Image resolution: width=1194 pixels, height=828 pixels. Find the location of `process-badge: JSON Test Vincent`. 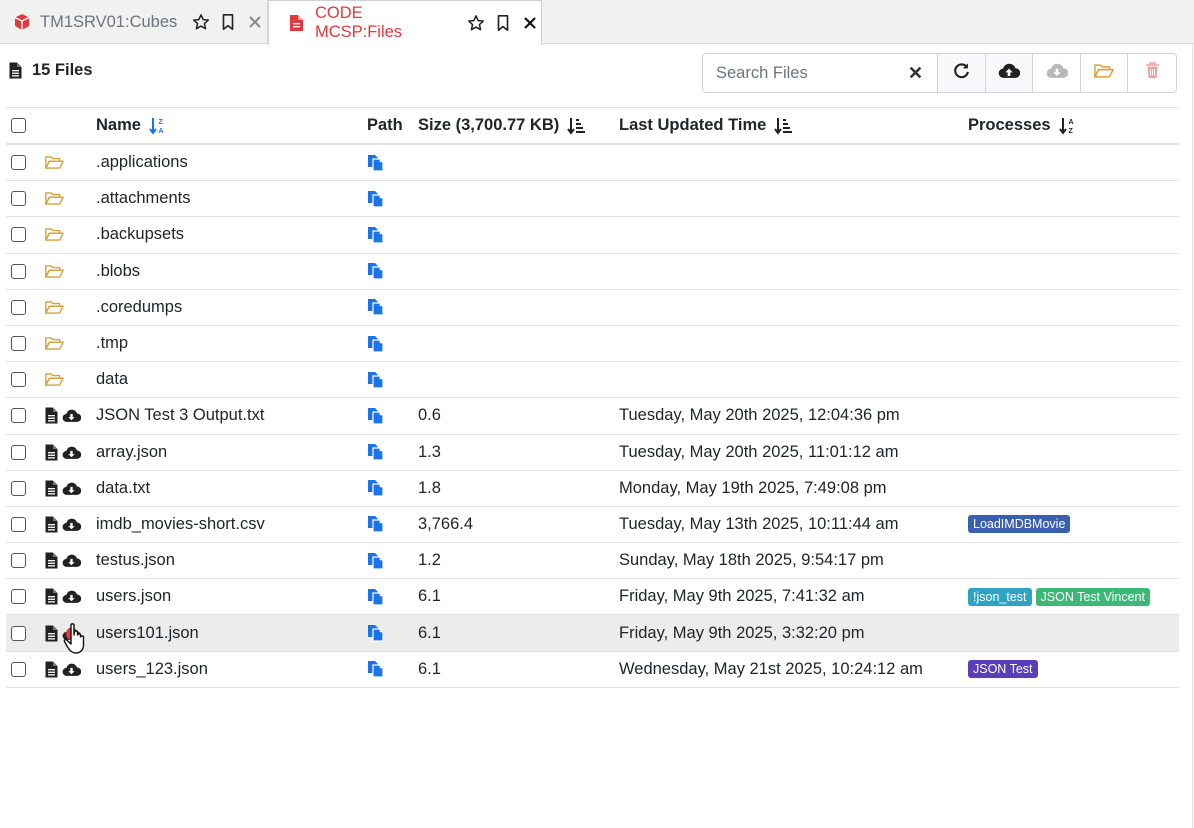

process-badge: JSON Test Vincent is located at coordinates (1092, 596).